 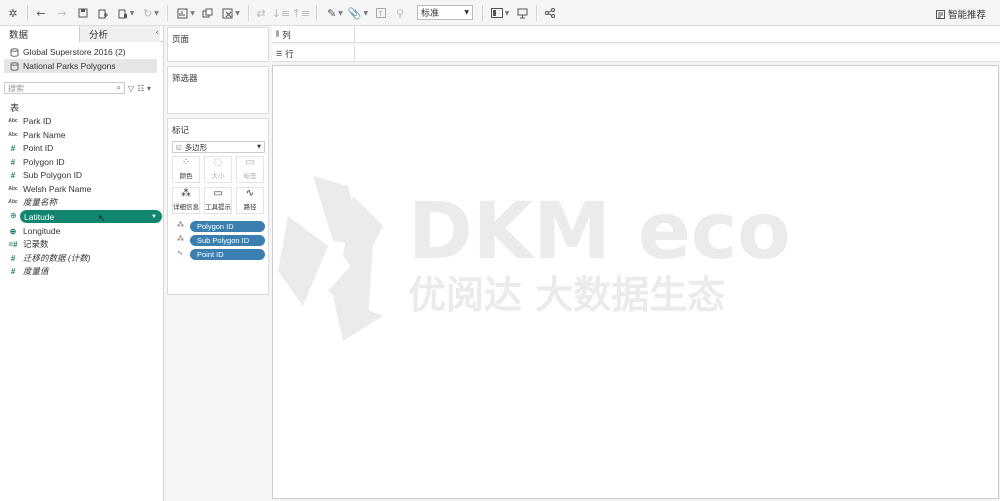 I want to click on tab-analysis: 分析, so click(x=120, y=34).